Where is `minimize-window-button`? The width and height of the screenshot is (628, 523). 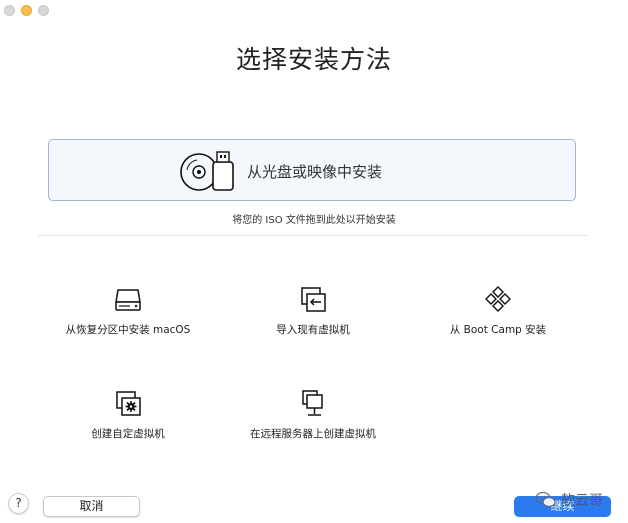
minimize-window-button is located at coordinates (26, 10).